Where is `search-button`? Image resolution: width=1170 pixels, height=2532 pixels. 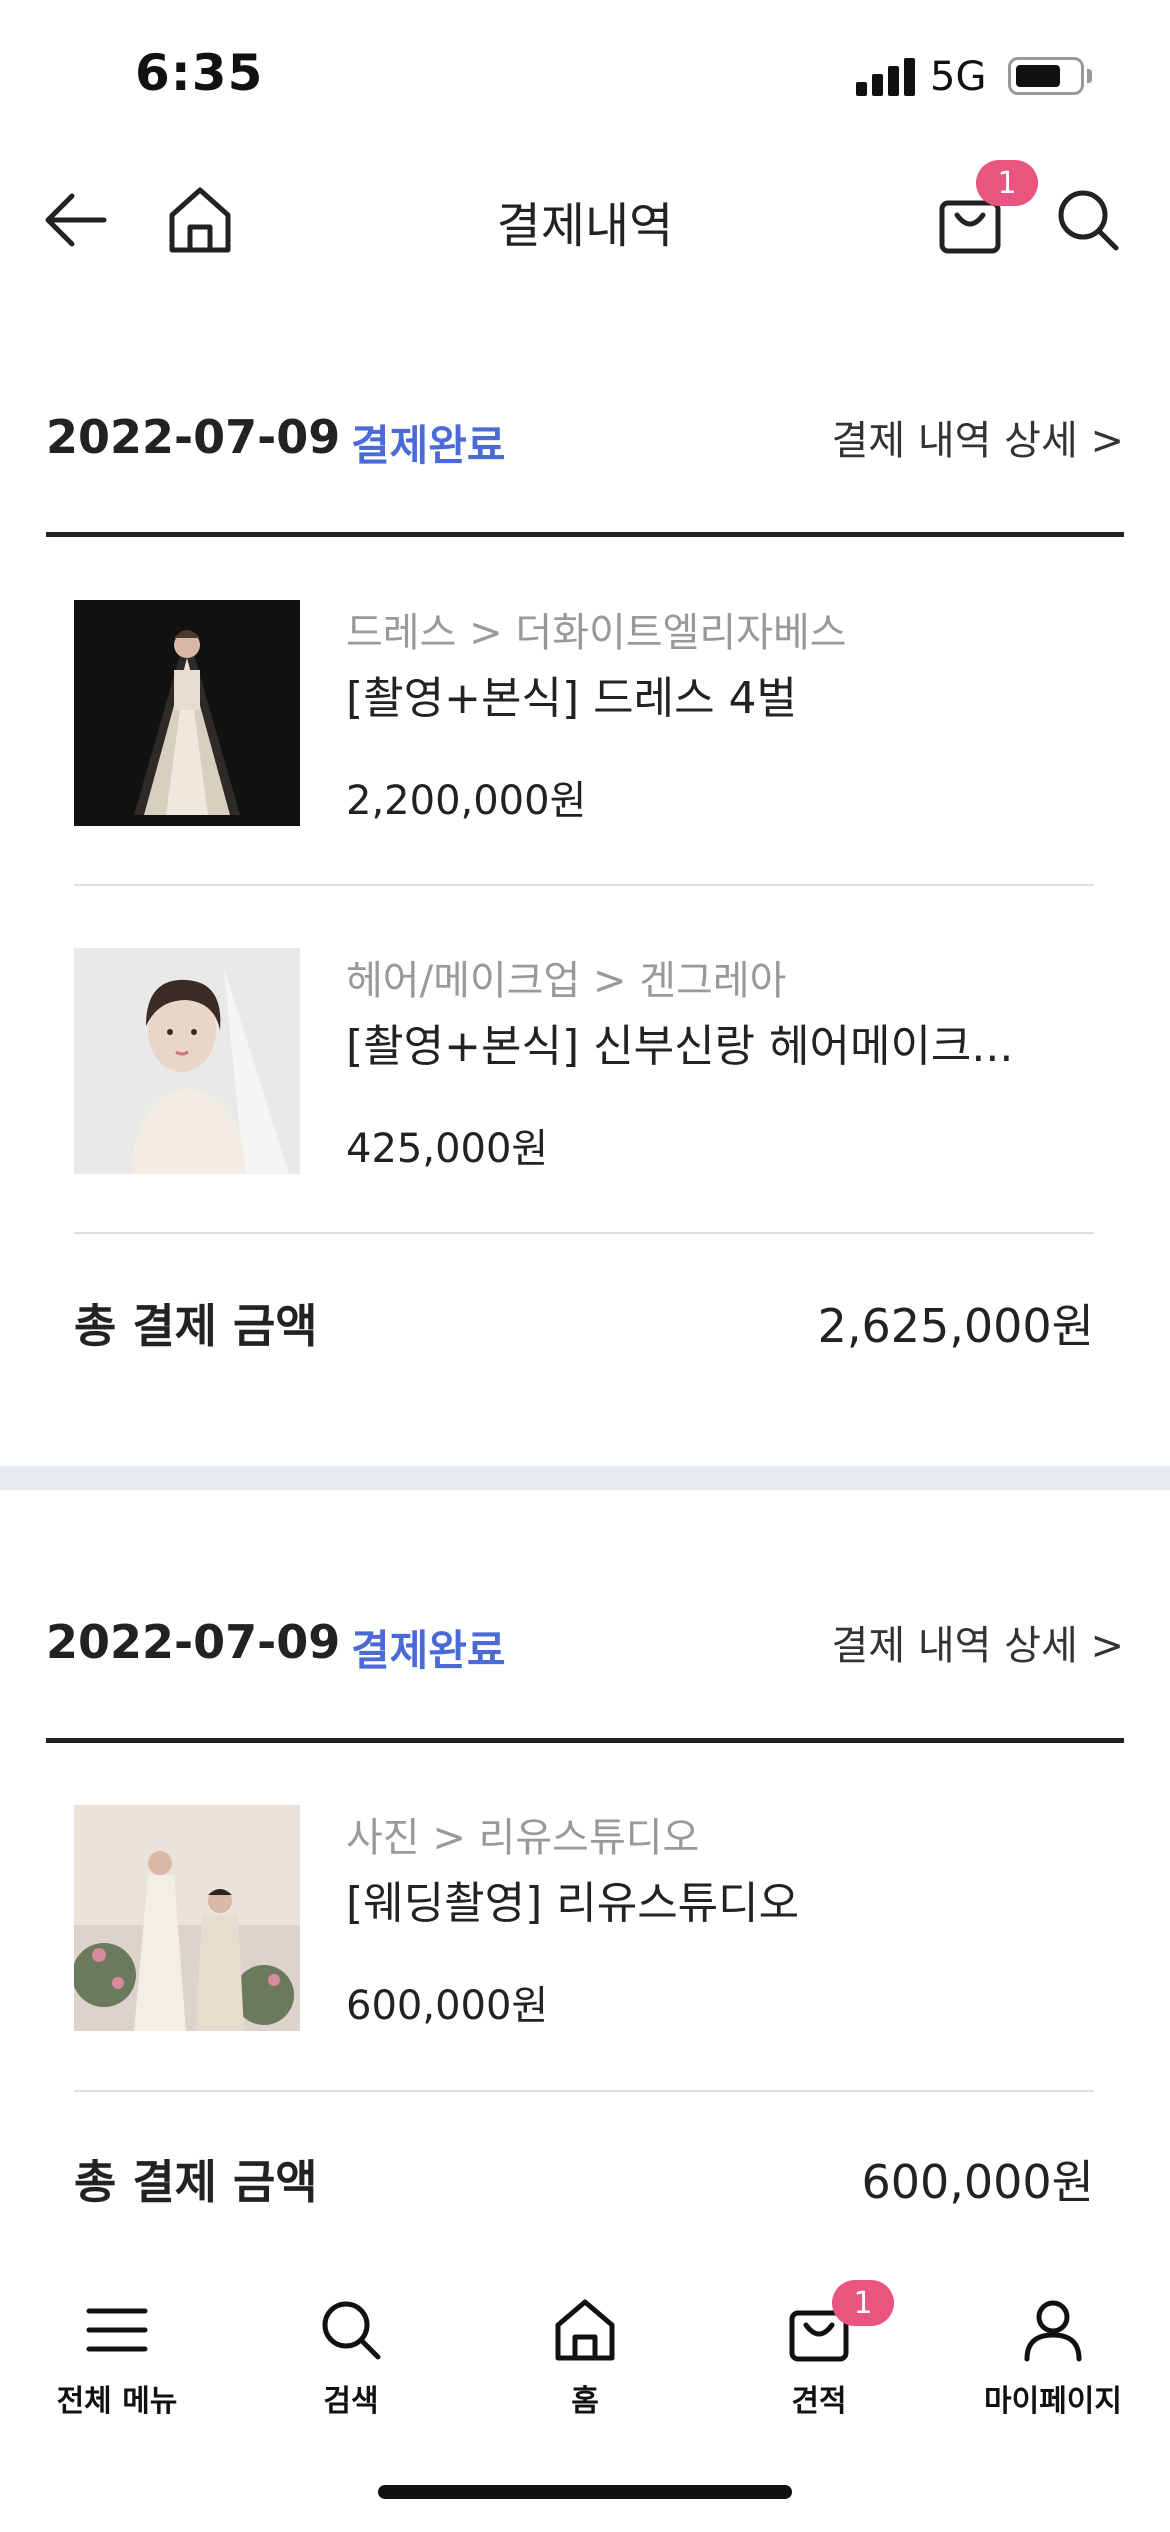 search-button is located at coordinates (1088, 220).